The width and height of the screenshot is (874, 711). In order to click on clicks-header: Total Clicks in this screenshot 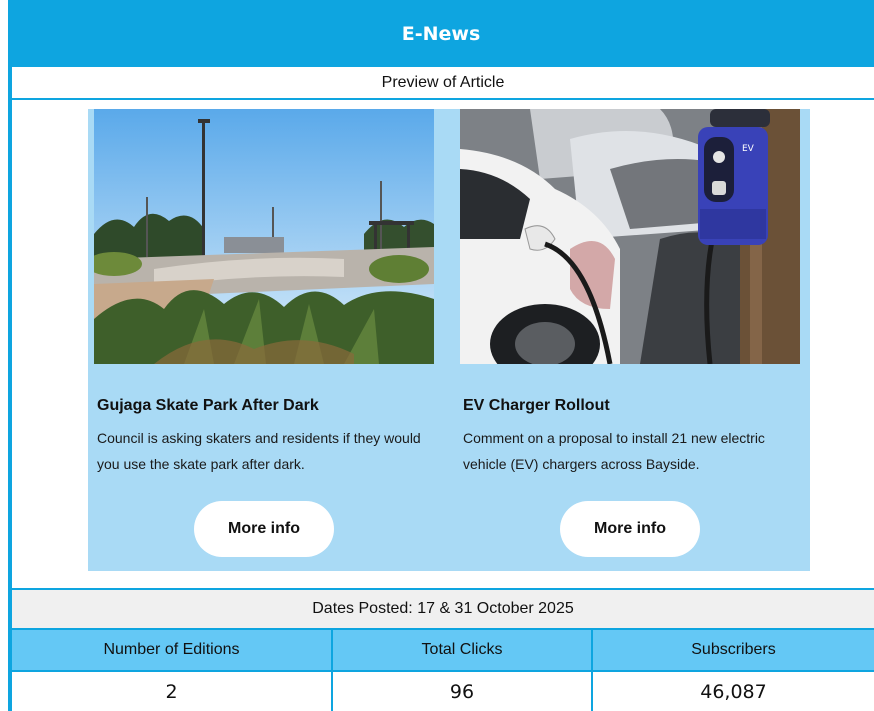, I will do `click(463, 650)`.